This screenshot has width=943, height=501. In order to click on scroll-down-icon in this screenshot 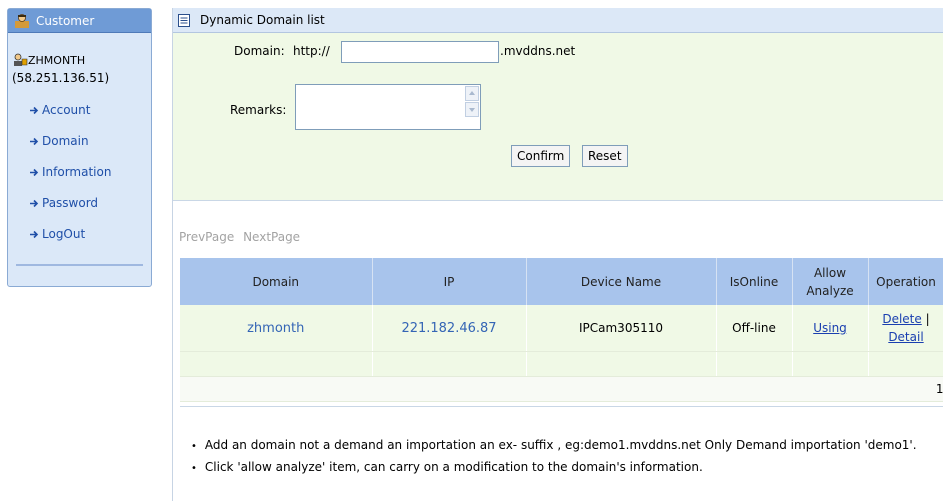, I will do `click(472, 110)`.